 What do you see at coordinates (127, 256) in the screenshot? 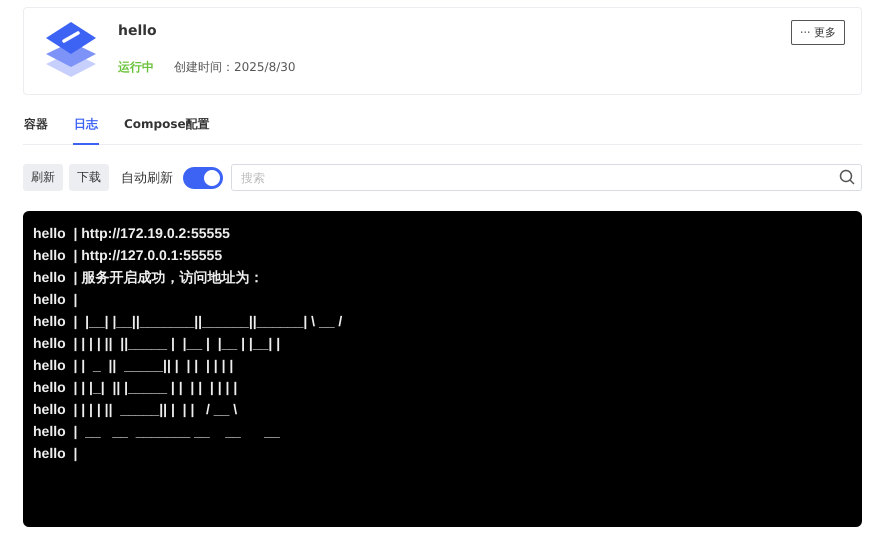
I see `log-line: hello | http://127.0.0.1:55555` at bounding box center [127, 256].